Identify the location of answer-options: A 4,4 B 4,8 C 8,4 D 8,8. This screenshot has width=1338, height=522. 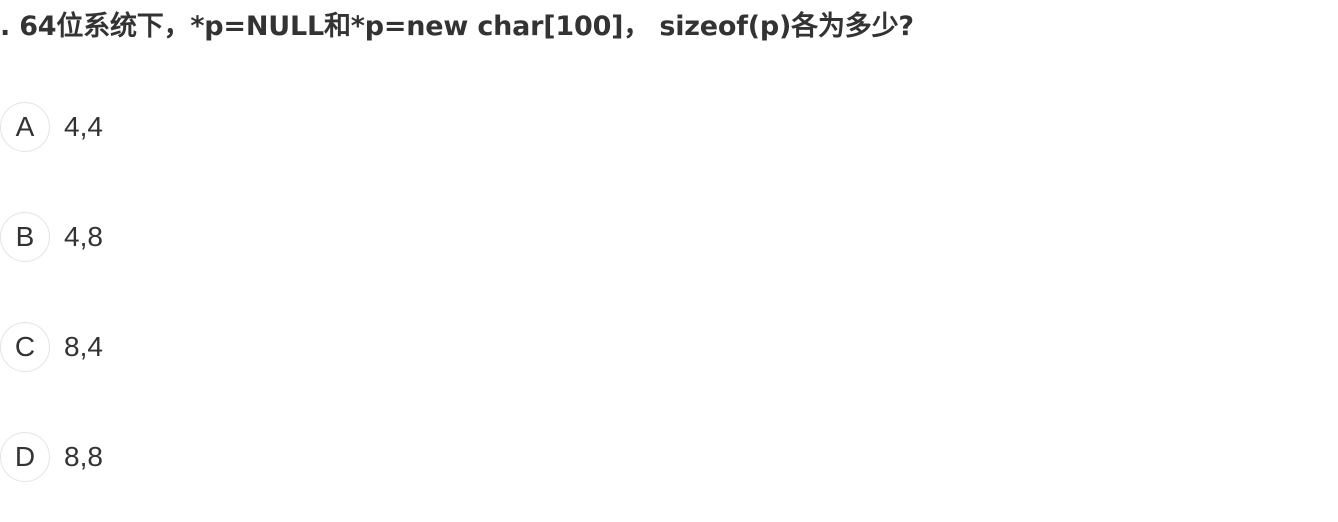
(51, 312).